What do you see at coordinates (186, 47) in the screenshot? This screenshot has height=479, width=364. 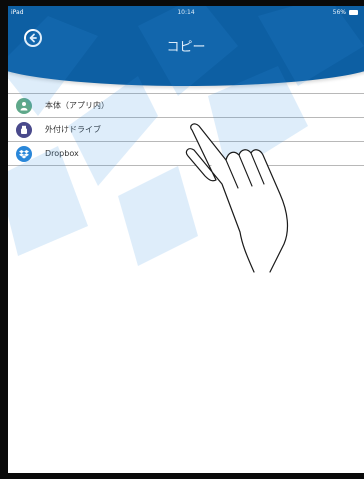 I see `page-title: コピー` at bounding box center [186, 47].